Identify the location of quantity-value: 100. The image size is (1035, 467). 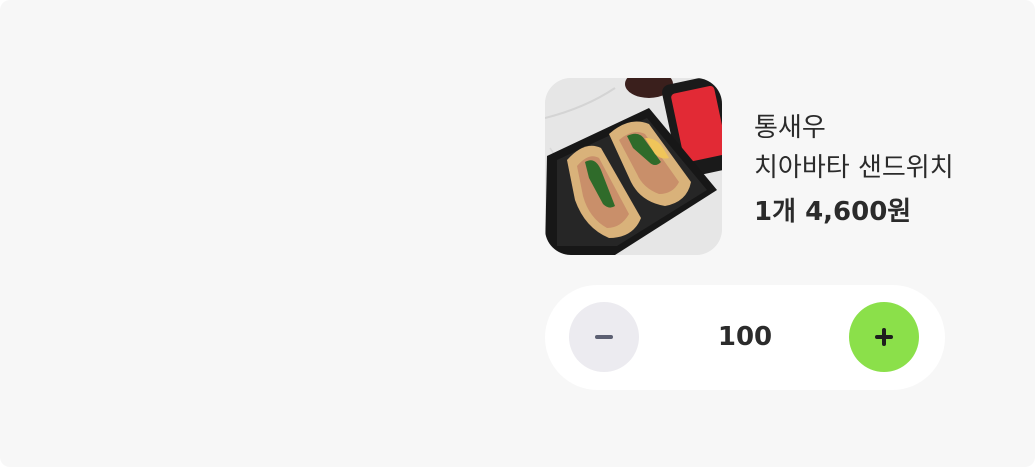
(745, 337).